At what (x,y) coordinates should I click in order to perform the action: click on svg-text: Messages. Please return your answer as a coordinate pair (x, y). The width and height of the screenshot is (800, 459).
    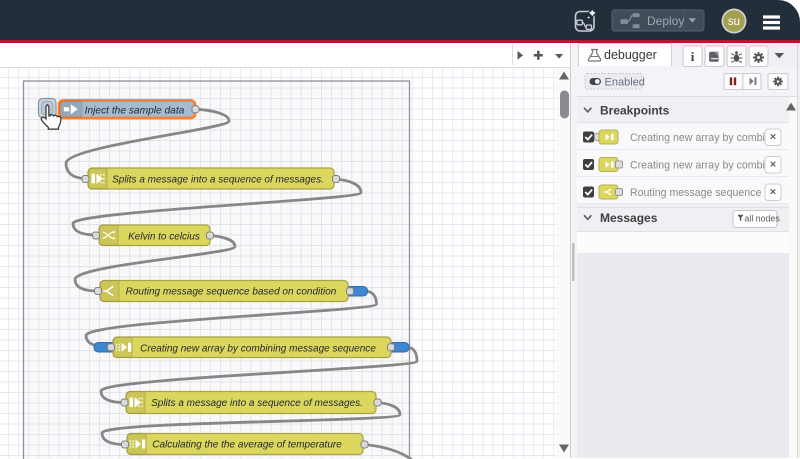
    Looking at the image, I should click on (629, 217).